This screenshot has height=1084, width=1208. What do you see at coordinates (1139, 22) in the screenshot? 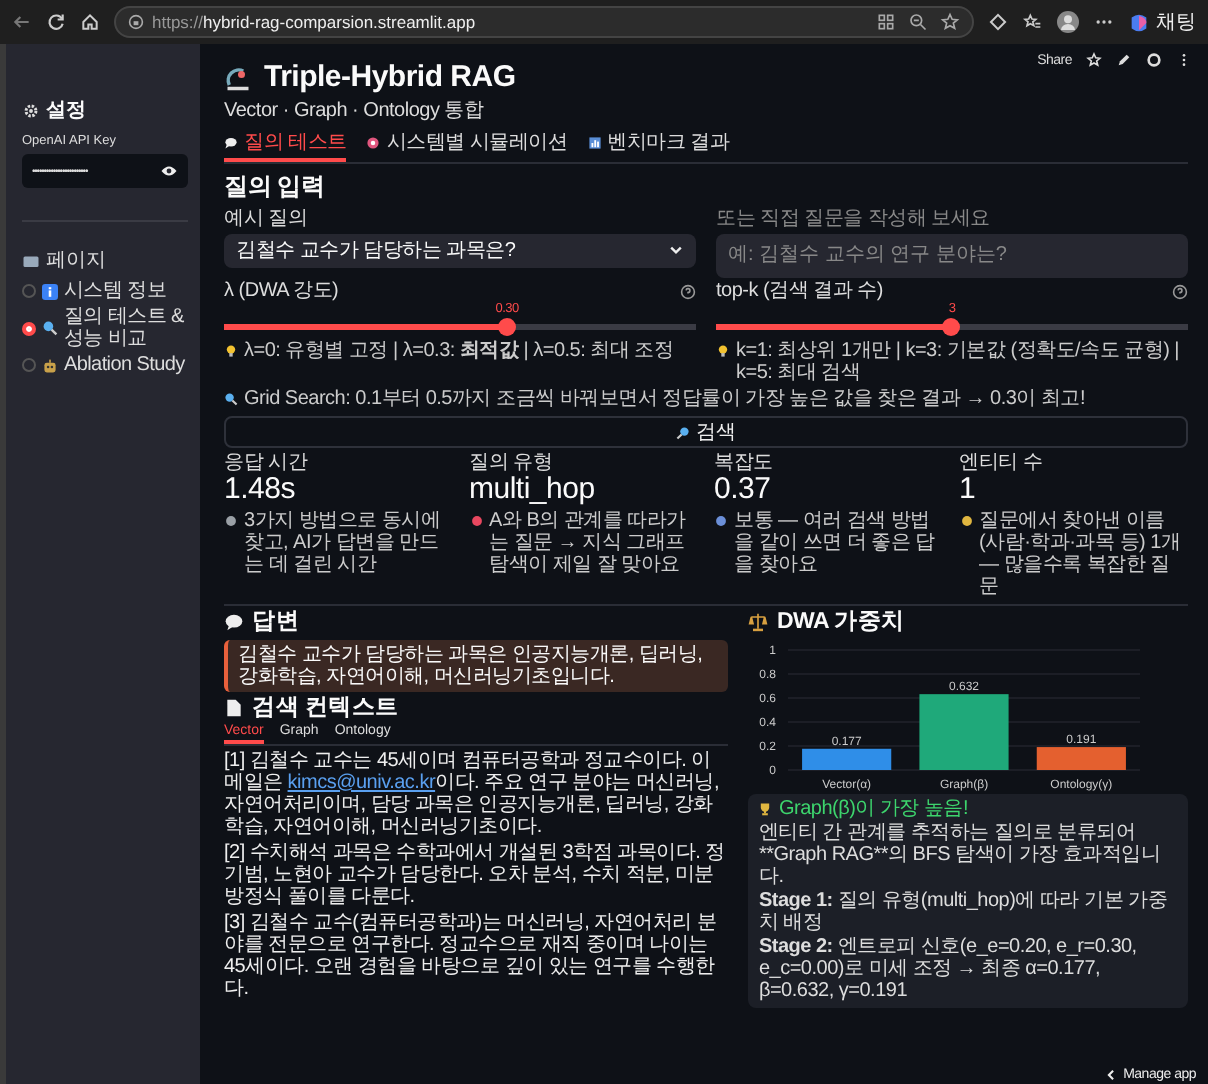
I see `copilot-icon` at bounding box center [1139, 22].